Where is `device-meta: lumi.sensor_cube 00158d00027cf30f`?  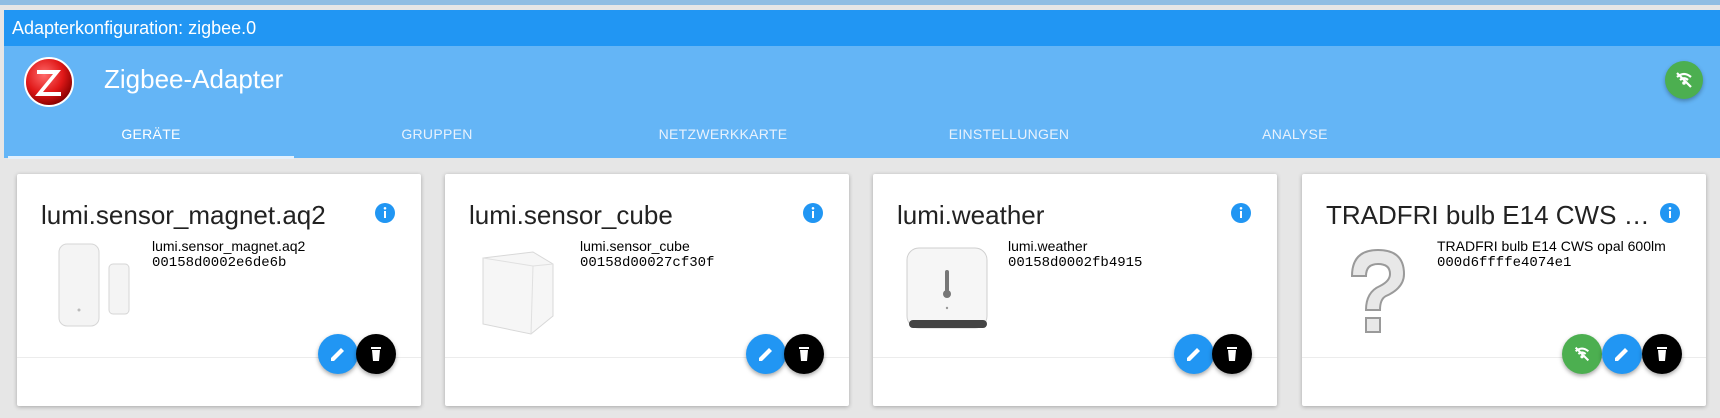 device-meta: lumi.sensor_cube 00158d00027cf30f is located at coordinates (647, 255).